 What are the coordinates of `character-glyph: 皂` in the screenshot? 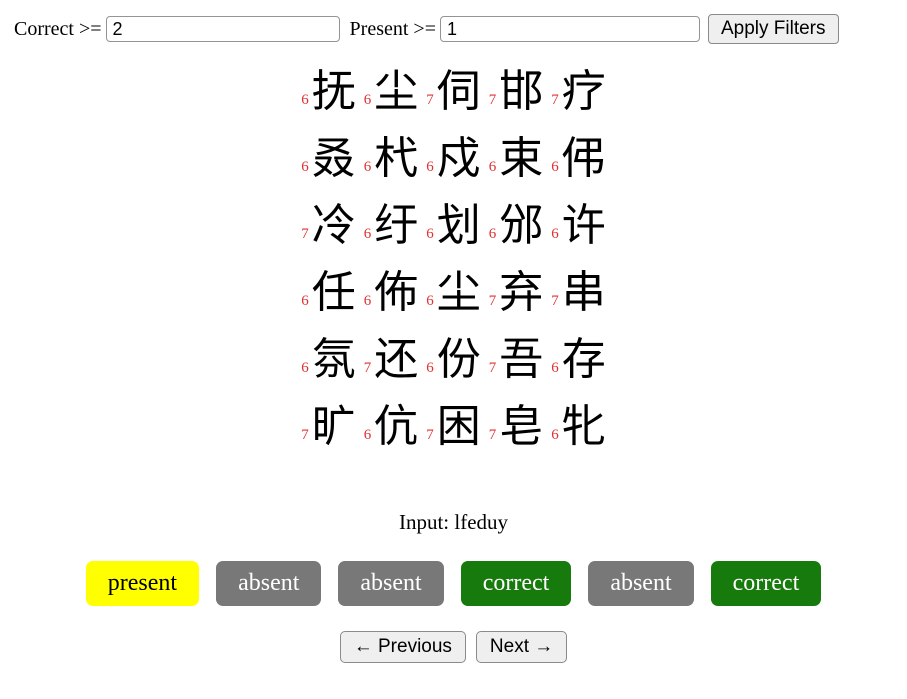 It's located at (521, 426).